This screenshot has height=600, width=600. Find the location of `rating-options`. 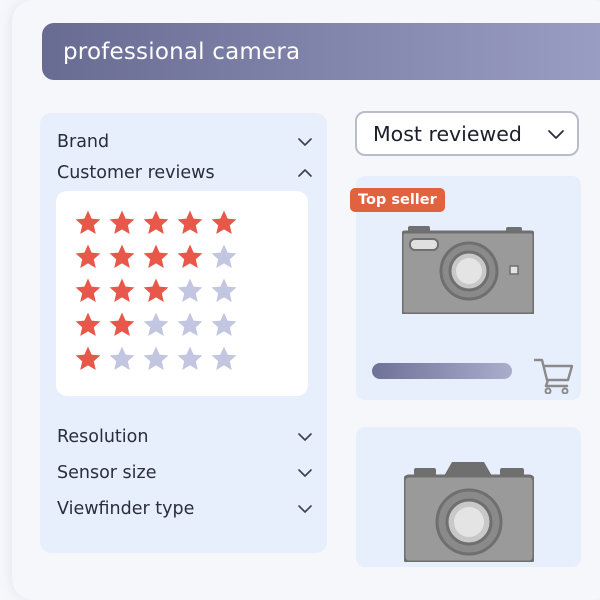

rating-options is located at coordinates (182, 293).